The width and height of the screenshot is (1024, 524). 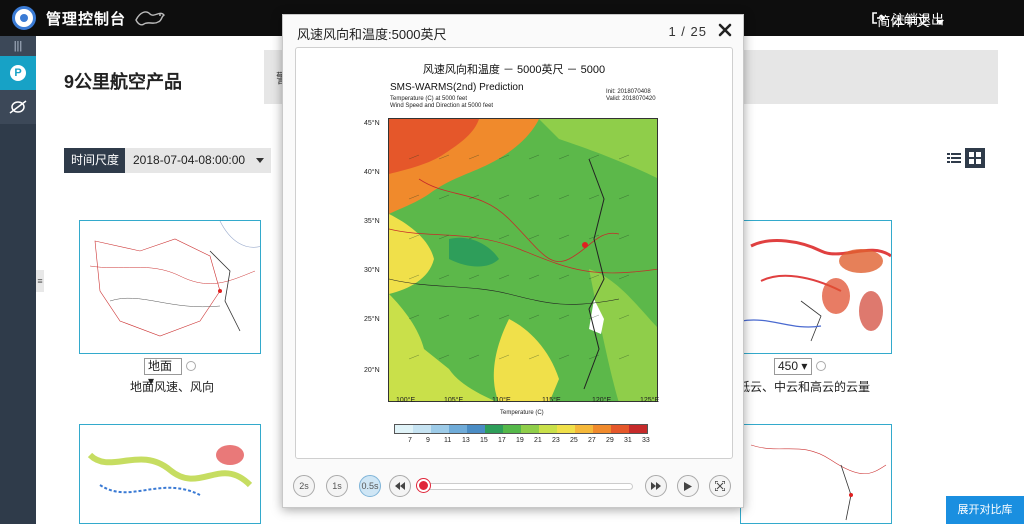 What do you see at coordinates (24, 18) in the screenshot?
I see `logo-icon` at bounding box center [24, 18].